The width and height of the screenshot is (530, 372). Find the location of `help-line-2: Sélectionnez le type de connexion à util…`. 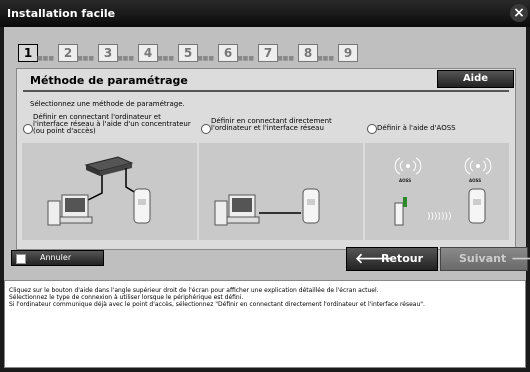

help-line-2: Sélectionnez le type de connexion à util… is located at coordinates (126, 297).